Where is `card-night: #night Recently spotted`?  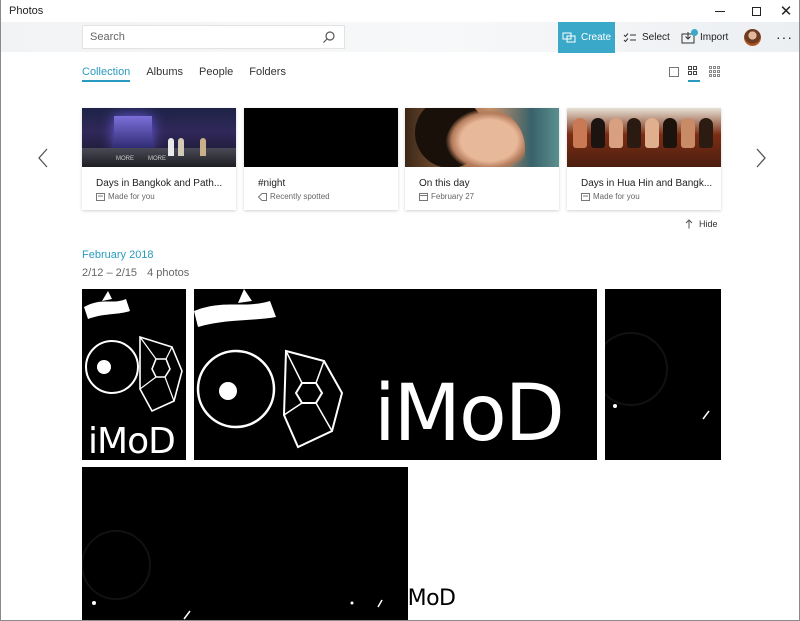
card-night: #night Recently spotted is located at coordinates (321, 159).